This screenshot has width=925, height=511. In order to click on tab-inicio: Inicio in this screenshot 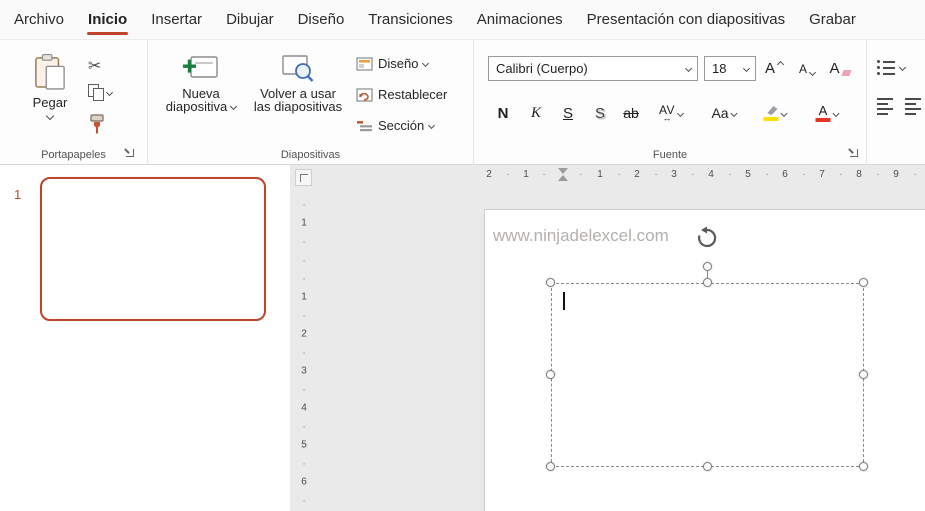, I will do `click(107, 19)`.